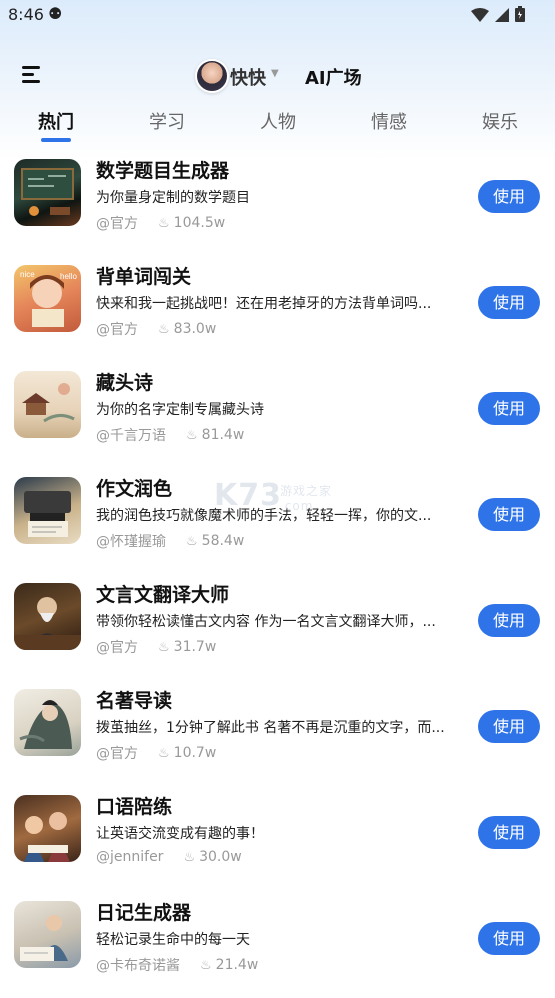  I want to click on tab-hot: 热门, so click(56, 121).